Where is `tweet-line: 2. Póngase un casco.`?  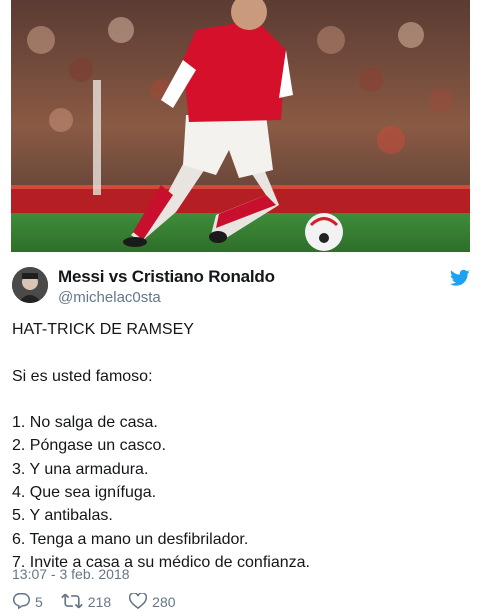 tweet-line: 2. Póngase un casco. is located at coordinates (89, 446).